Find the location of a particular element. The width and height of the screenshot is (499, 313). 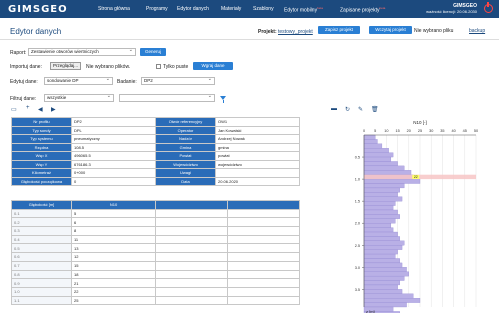

table-row: 0.2 6 is located at coordinates (155, 222).